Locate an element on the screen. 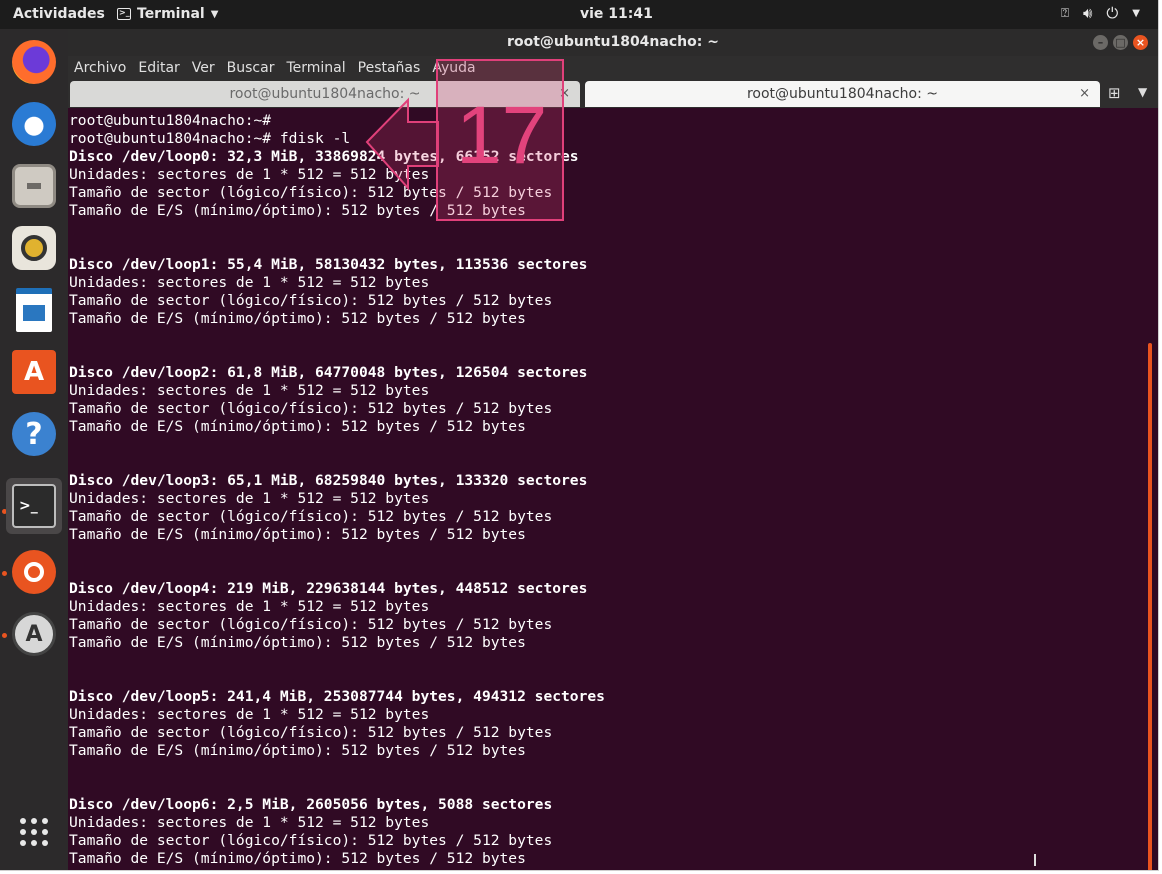 This screenshot has height=874, width=1162. system-tray: ⍰ 🔊︎ ⏻ ▼ is located at coordinates (1100, 13).